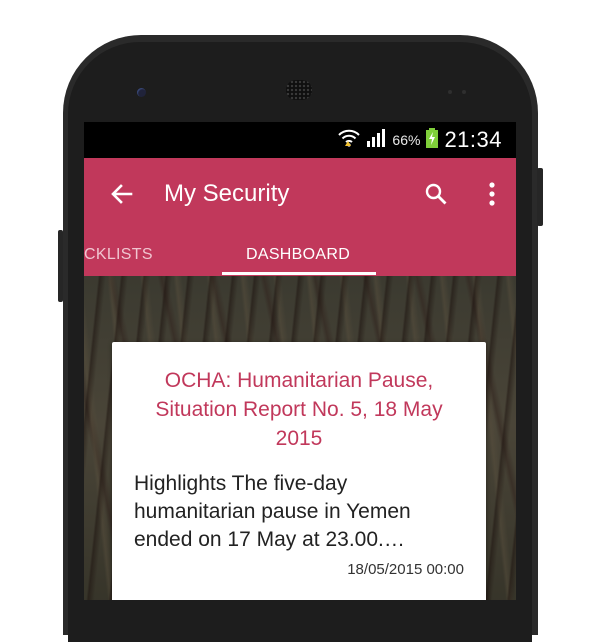  What do you see at coordinates (405, 569) in the screenshot?
I see `card-date: 18/05/2015 00:00` at bounding box center [405, 569].